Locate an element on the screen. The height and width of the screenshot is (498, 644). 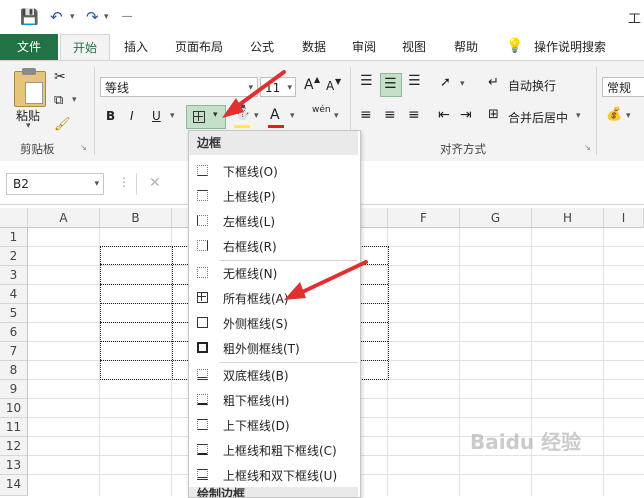
arrow-to-all-borders is located at coordinates (326, 280).